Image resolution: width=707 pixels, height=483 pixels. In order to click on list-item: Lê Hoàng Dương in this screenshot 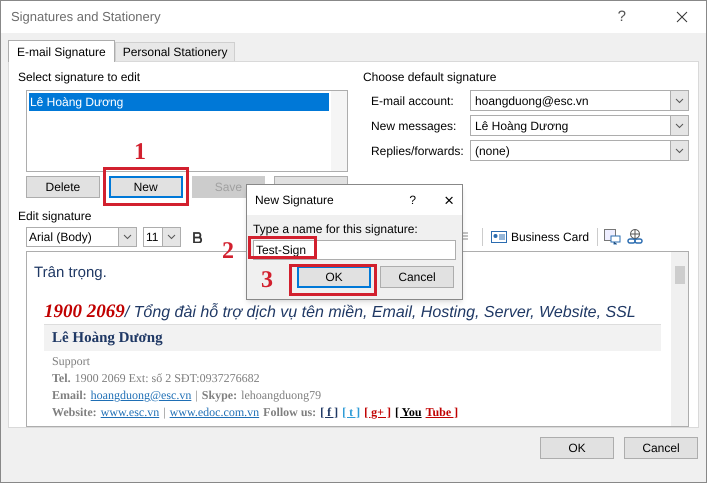, I will do `click(179, 102)`.